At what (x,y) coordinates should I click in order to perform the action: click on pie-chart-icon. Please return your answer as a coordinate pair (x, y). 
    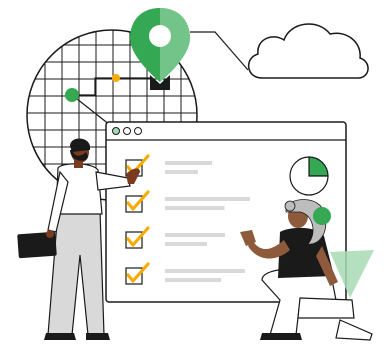
    Looking at the image, I should click on (309, 176).